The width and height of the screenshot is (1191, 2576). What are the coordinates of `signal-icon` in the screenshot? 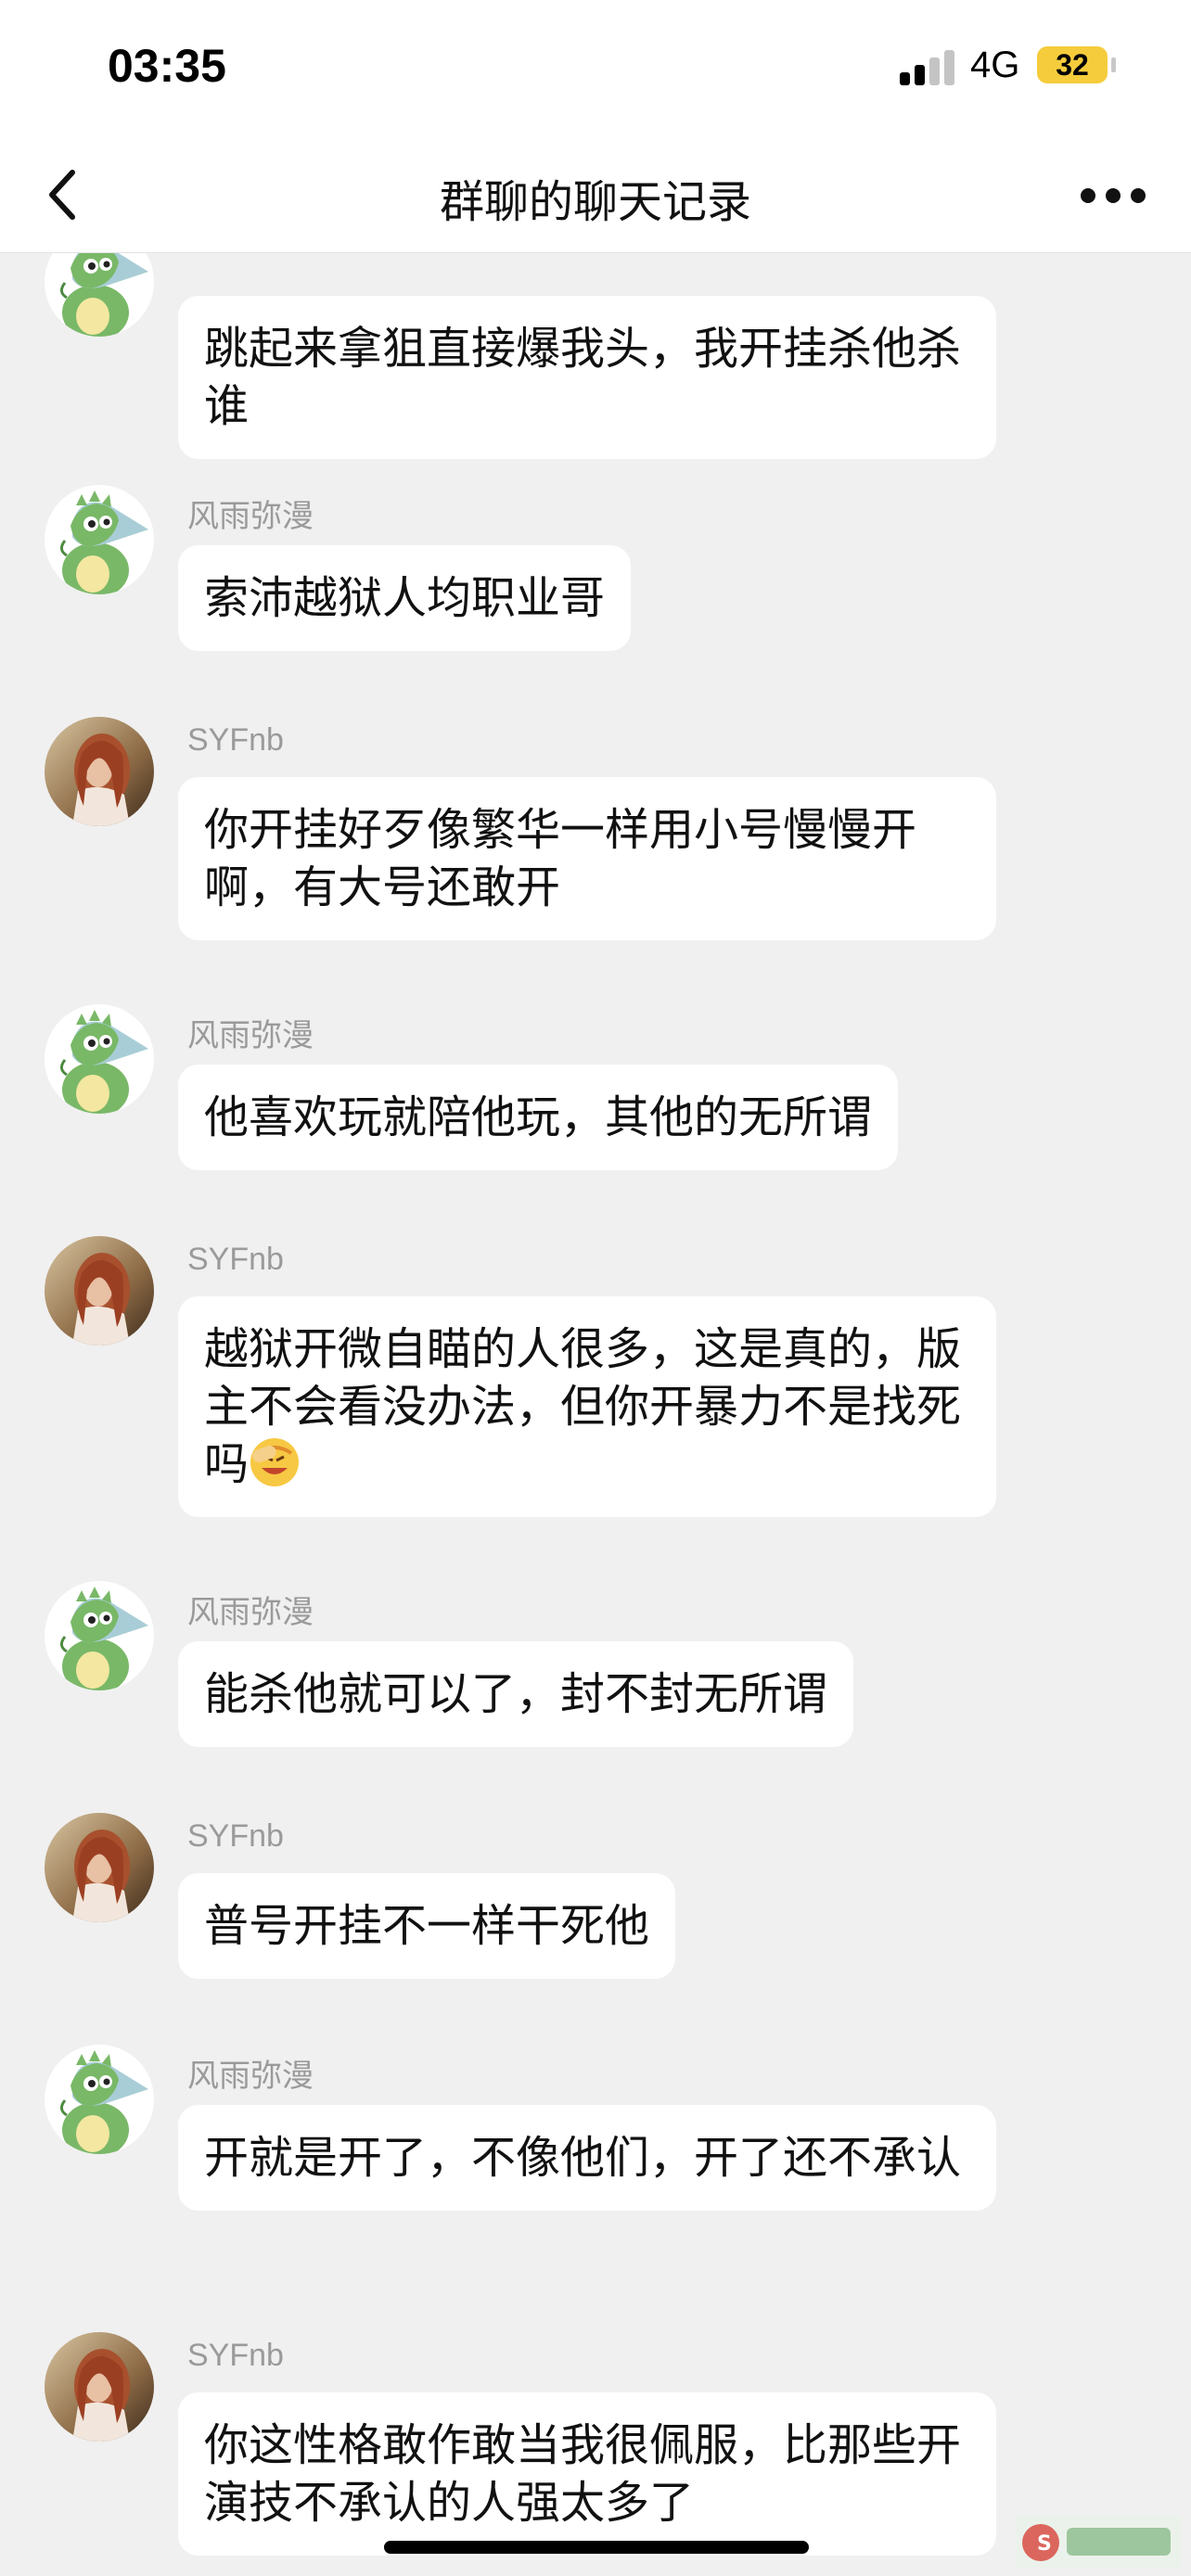 It's located at (927, 66).